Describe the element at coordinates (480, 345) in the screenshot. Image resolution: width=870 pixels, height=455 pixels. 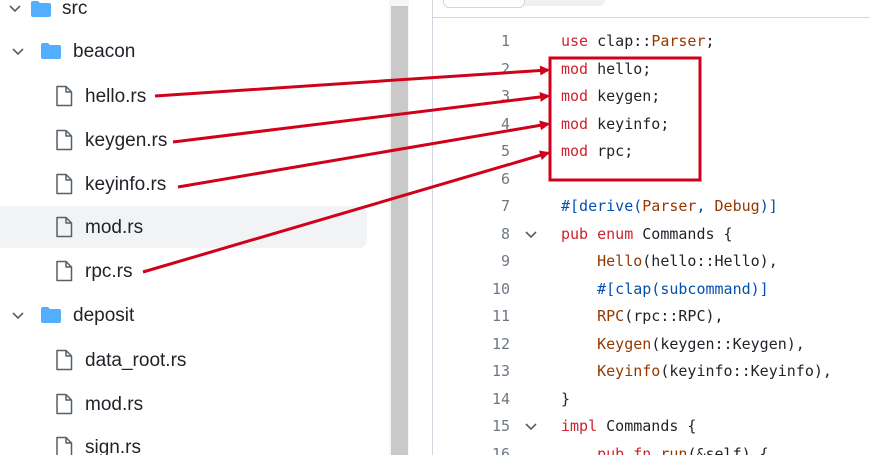
I see `line-number: 12` at that location.